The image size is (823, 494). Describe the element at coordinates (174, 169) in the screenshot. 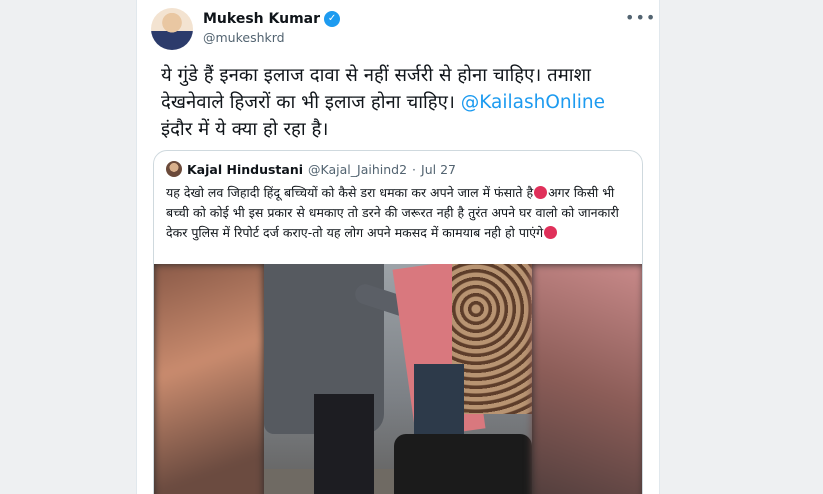

I see `quoted-author-avatar` at that location.